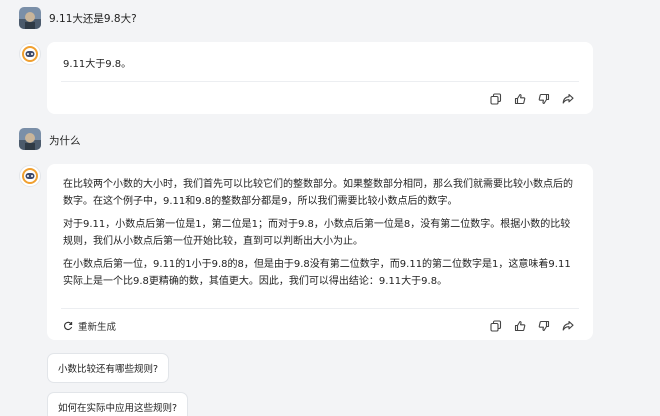  What do you see at coordinates (93, 19) in the screenshot?
I see `user-message: 9.11大还是9.8大?` at bounding box center [93, 19].